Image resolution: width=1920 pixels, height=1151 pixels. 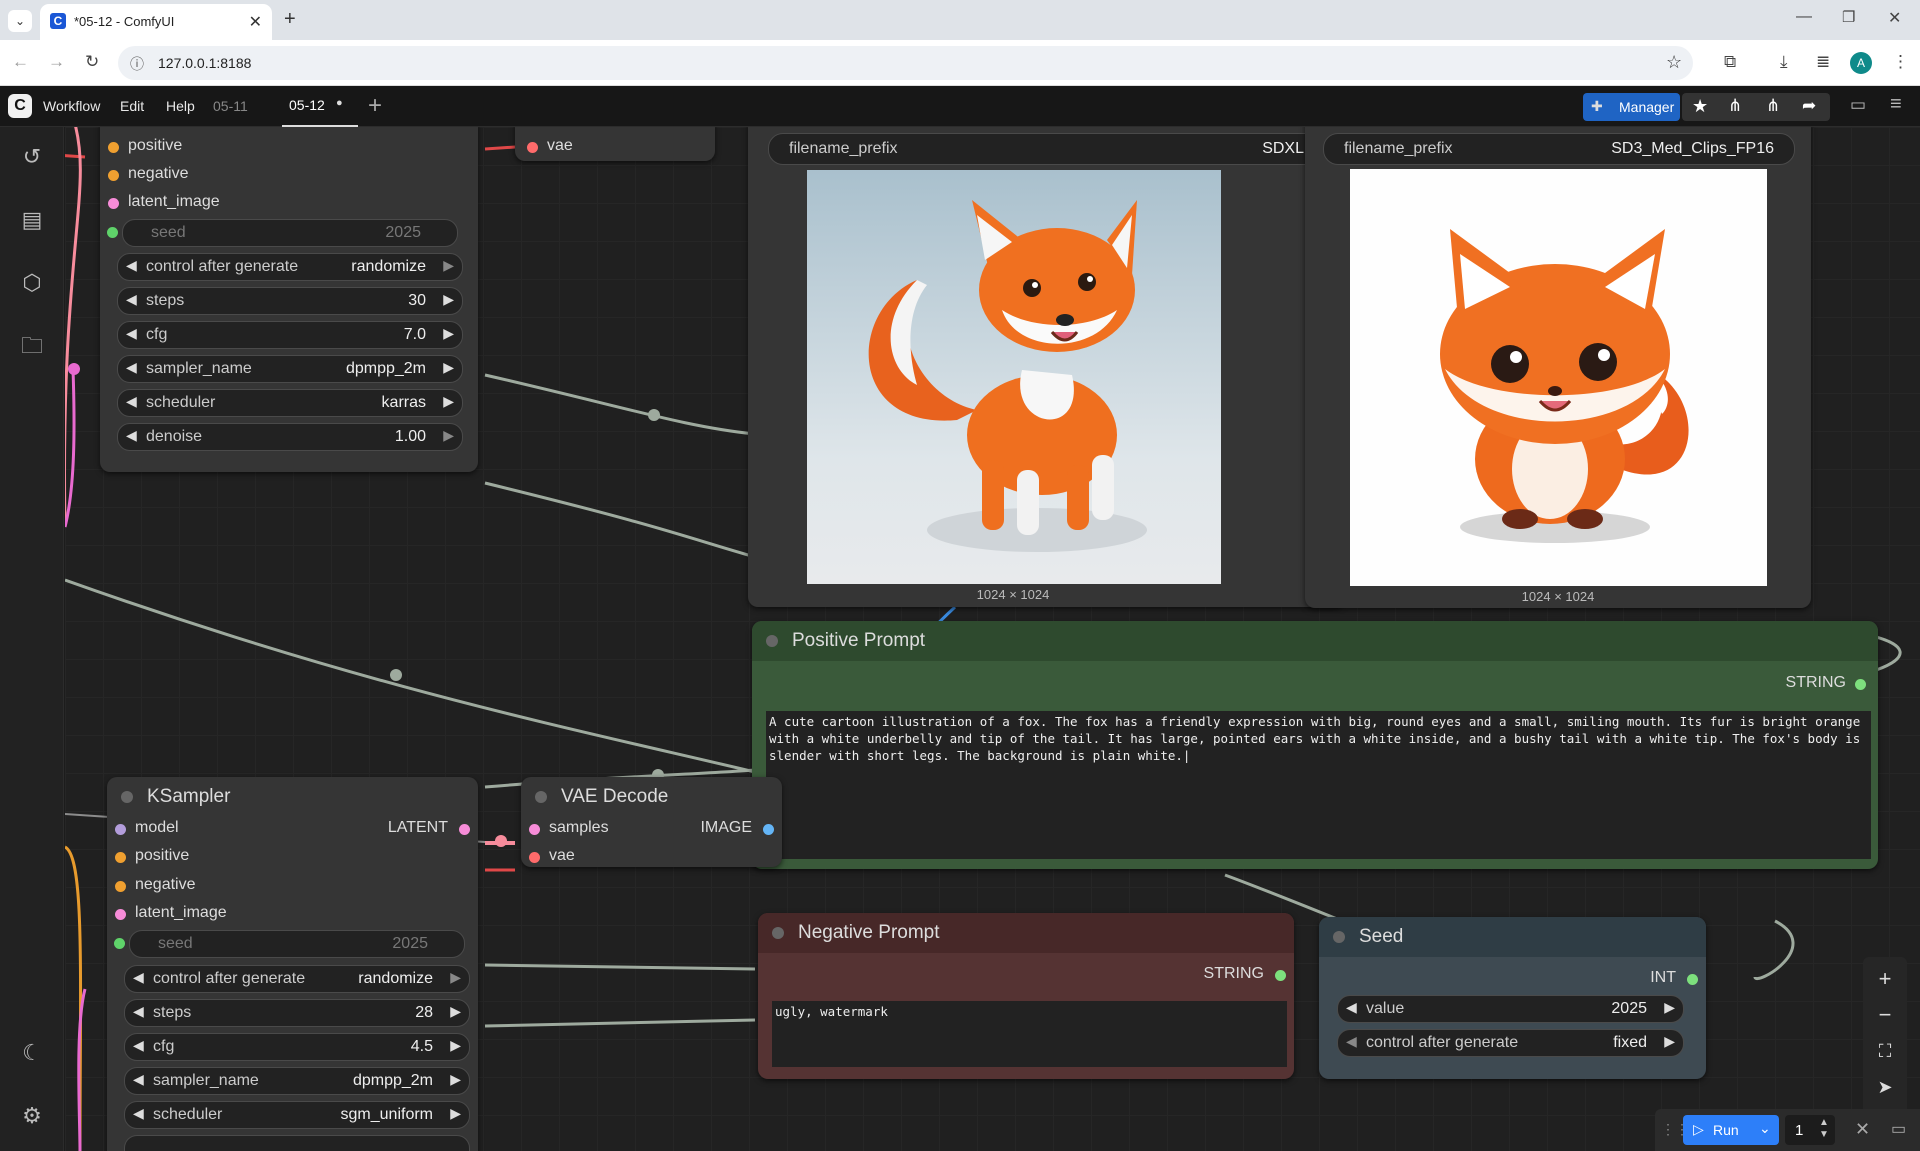 What do you see at coordinates (290, 335) in the screenshot?
I see `cfg-widget: ◀ cfg 7.0 ▶` at bounding box center [290, 335].